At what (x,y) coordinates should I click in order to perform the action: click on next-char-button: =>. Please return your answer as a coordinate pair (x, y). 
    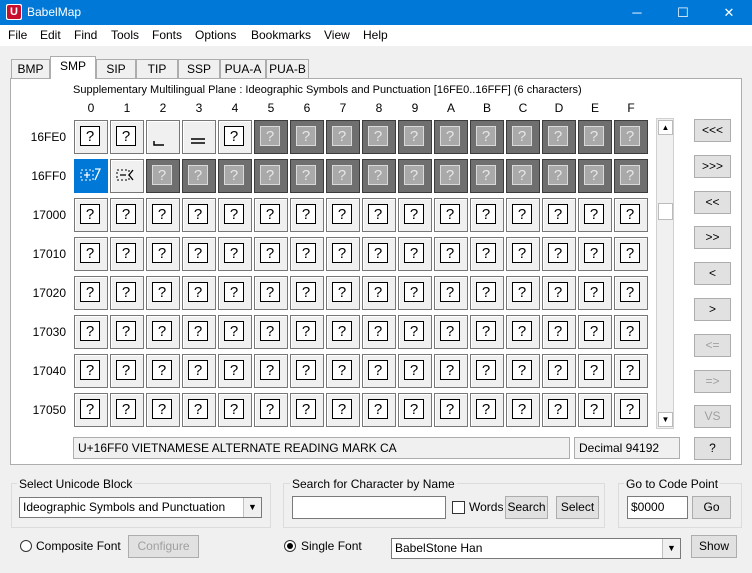
    Looking at the image, I should click on (712, 381).